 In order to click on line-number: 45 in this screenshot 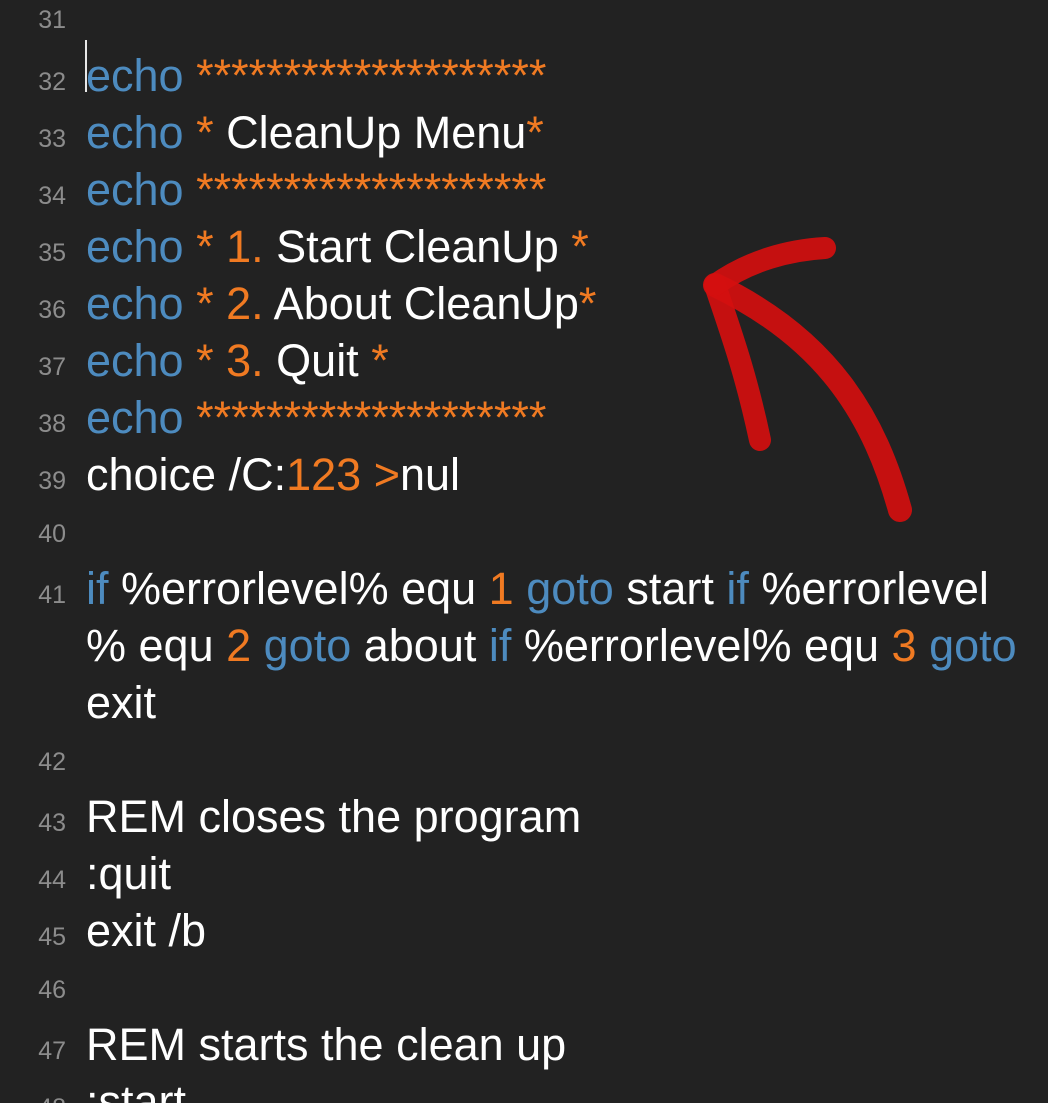, I will do `click(52, 937)`.